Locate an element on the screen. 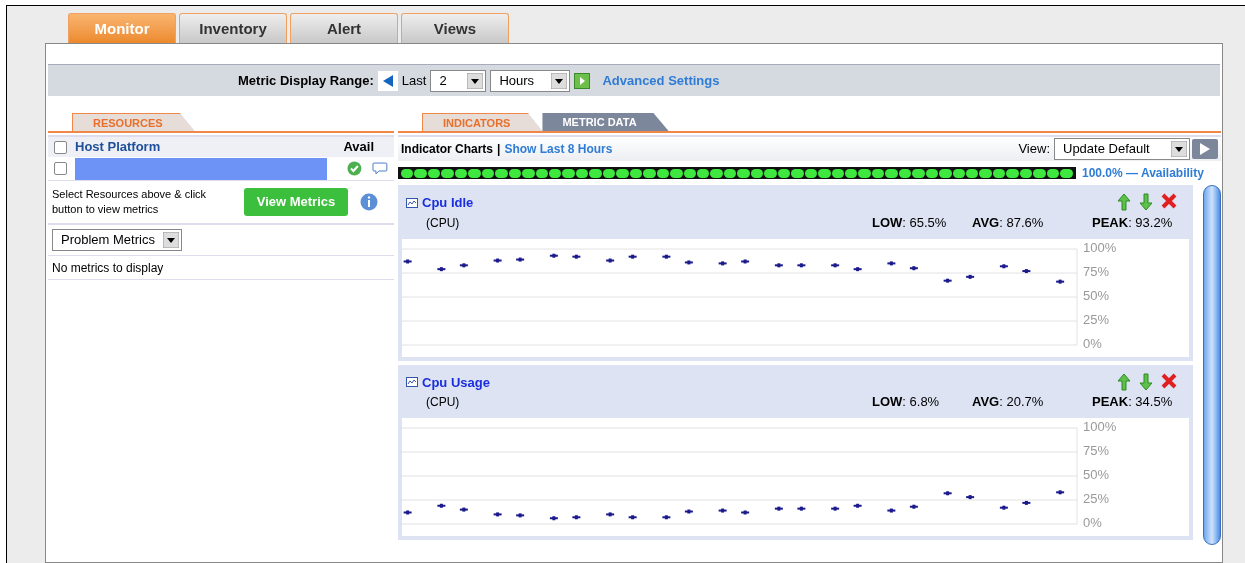  column-header: Host Platform is located at coordinates (209, 147).